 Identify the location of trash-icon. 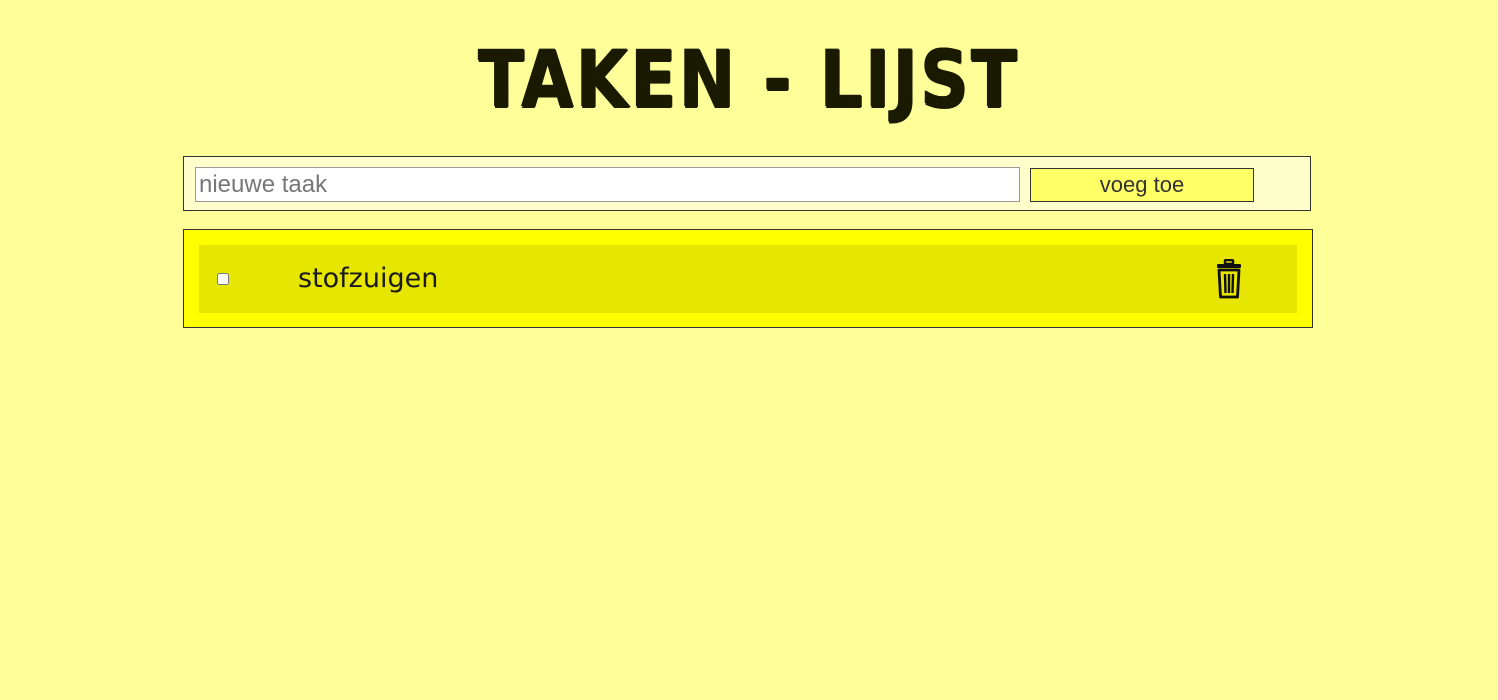
(1229, 279).